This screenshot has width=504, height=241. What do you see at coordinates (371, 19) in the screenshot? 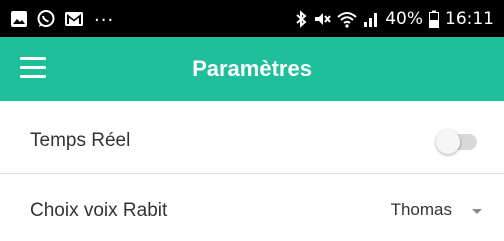
I see `signal-icon` at bounding box center [371, 19].